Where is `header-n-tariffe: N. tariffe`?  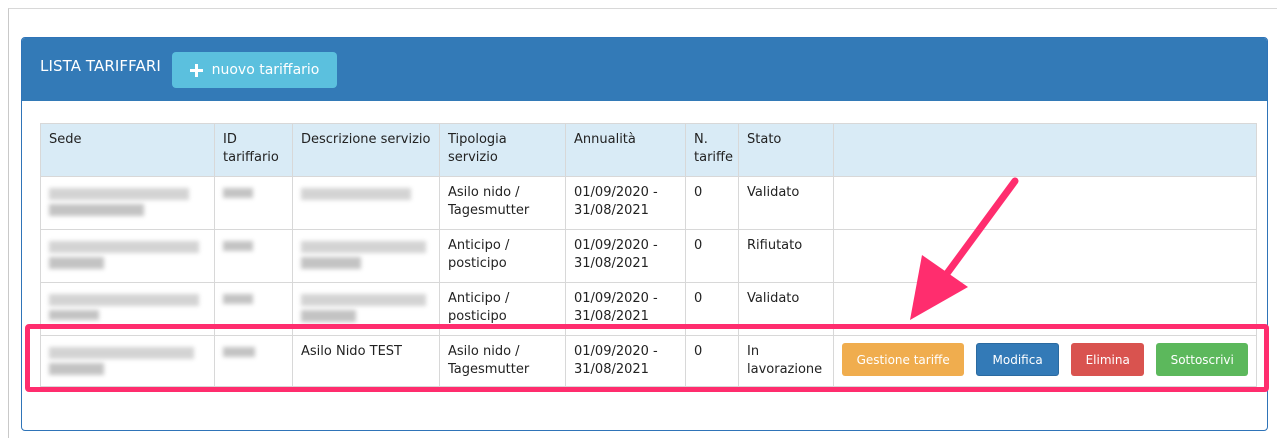
header-n-tariffe: N. tariffe is located at coordinates (712, 150).